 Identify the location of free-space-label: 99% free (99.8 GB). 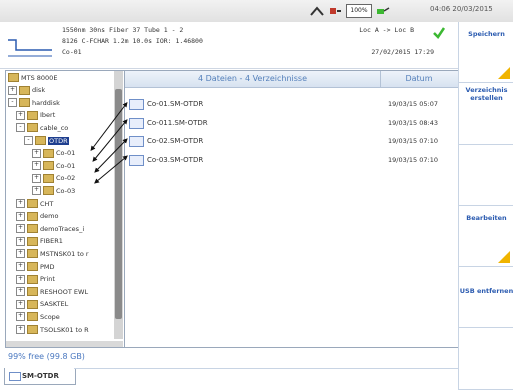
(46, 356).